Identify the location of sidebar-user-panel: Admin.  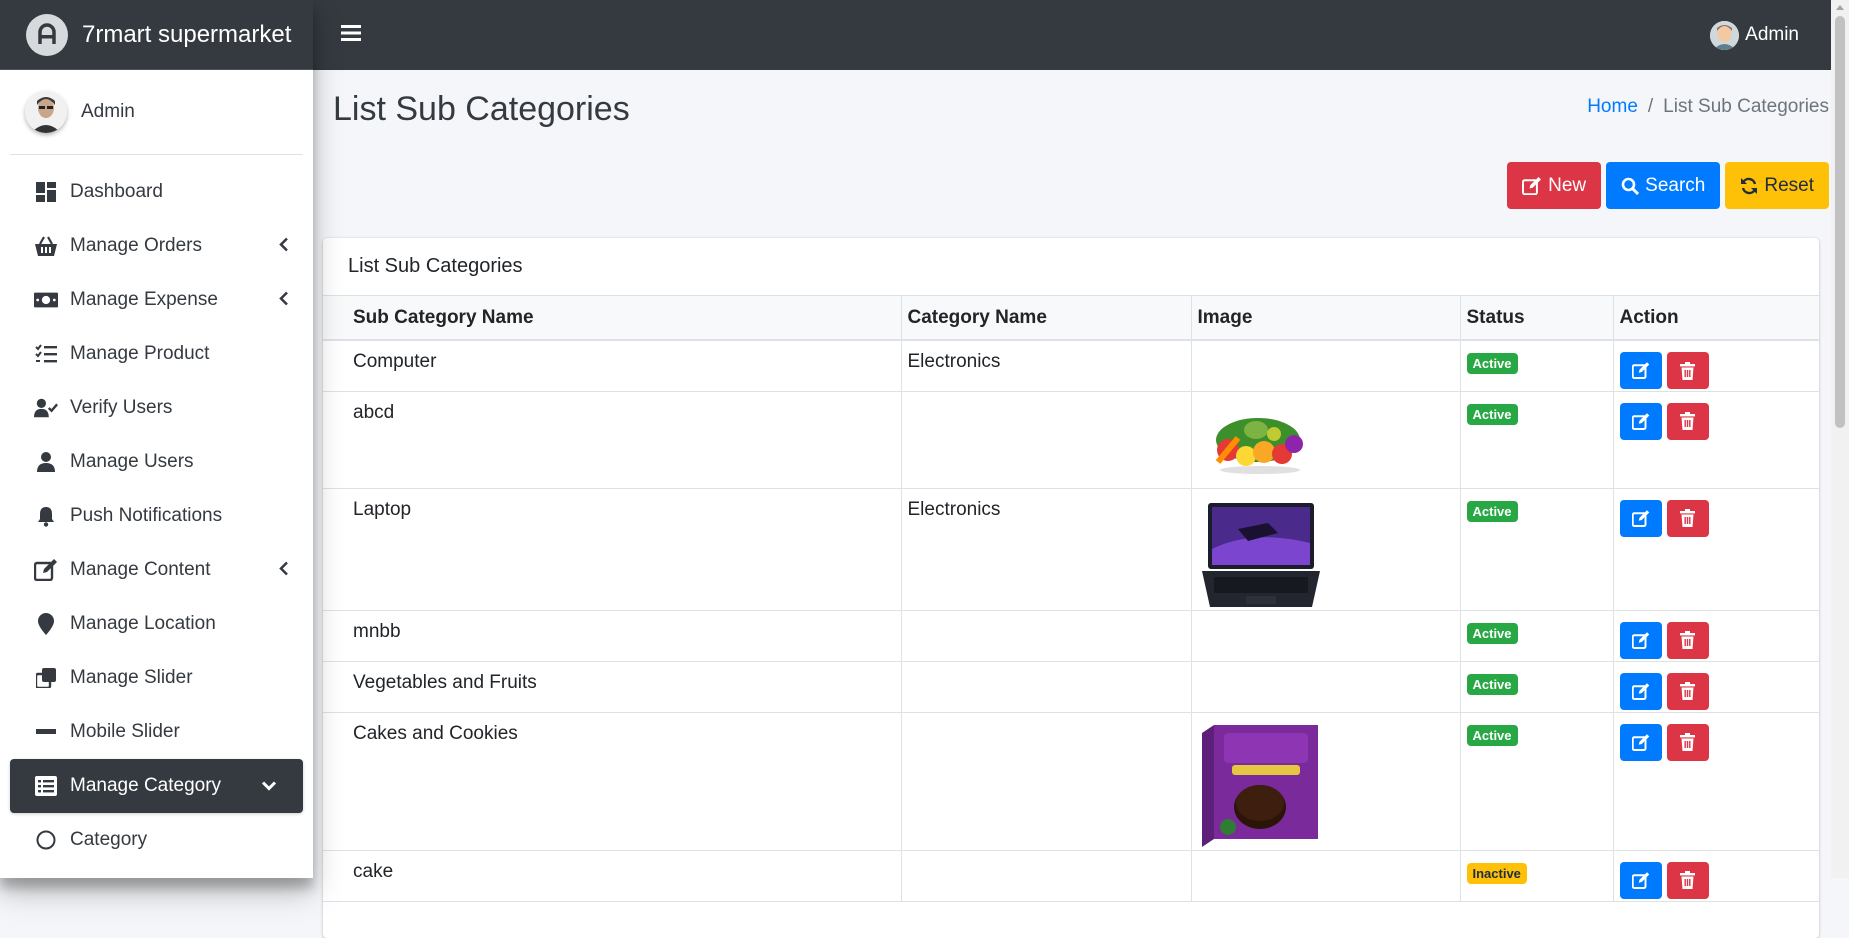
(156, 112).